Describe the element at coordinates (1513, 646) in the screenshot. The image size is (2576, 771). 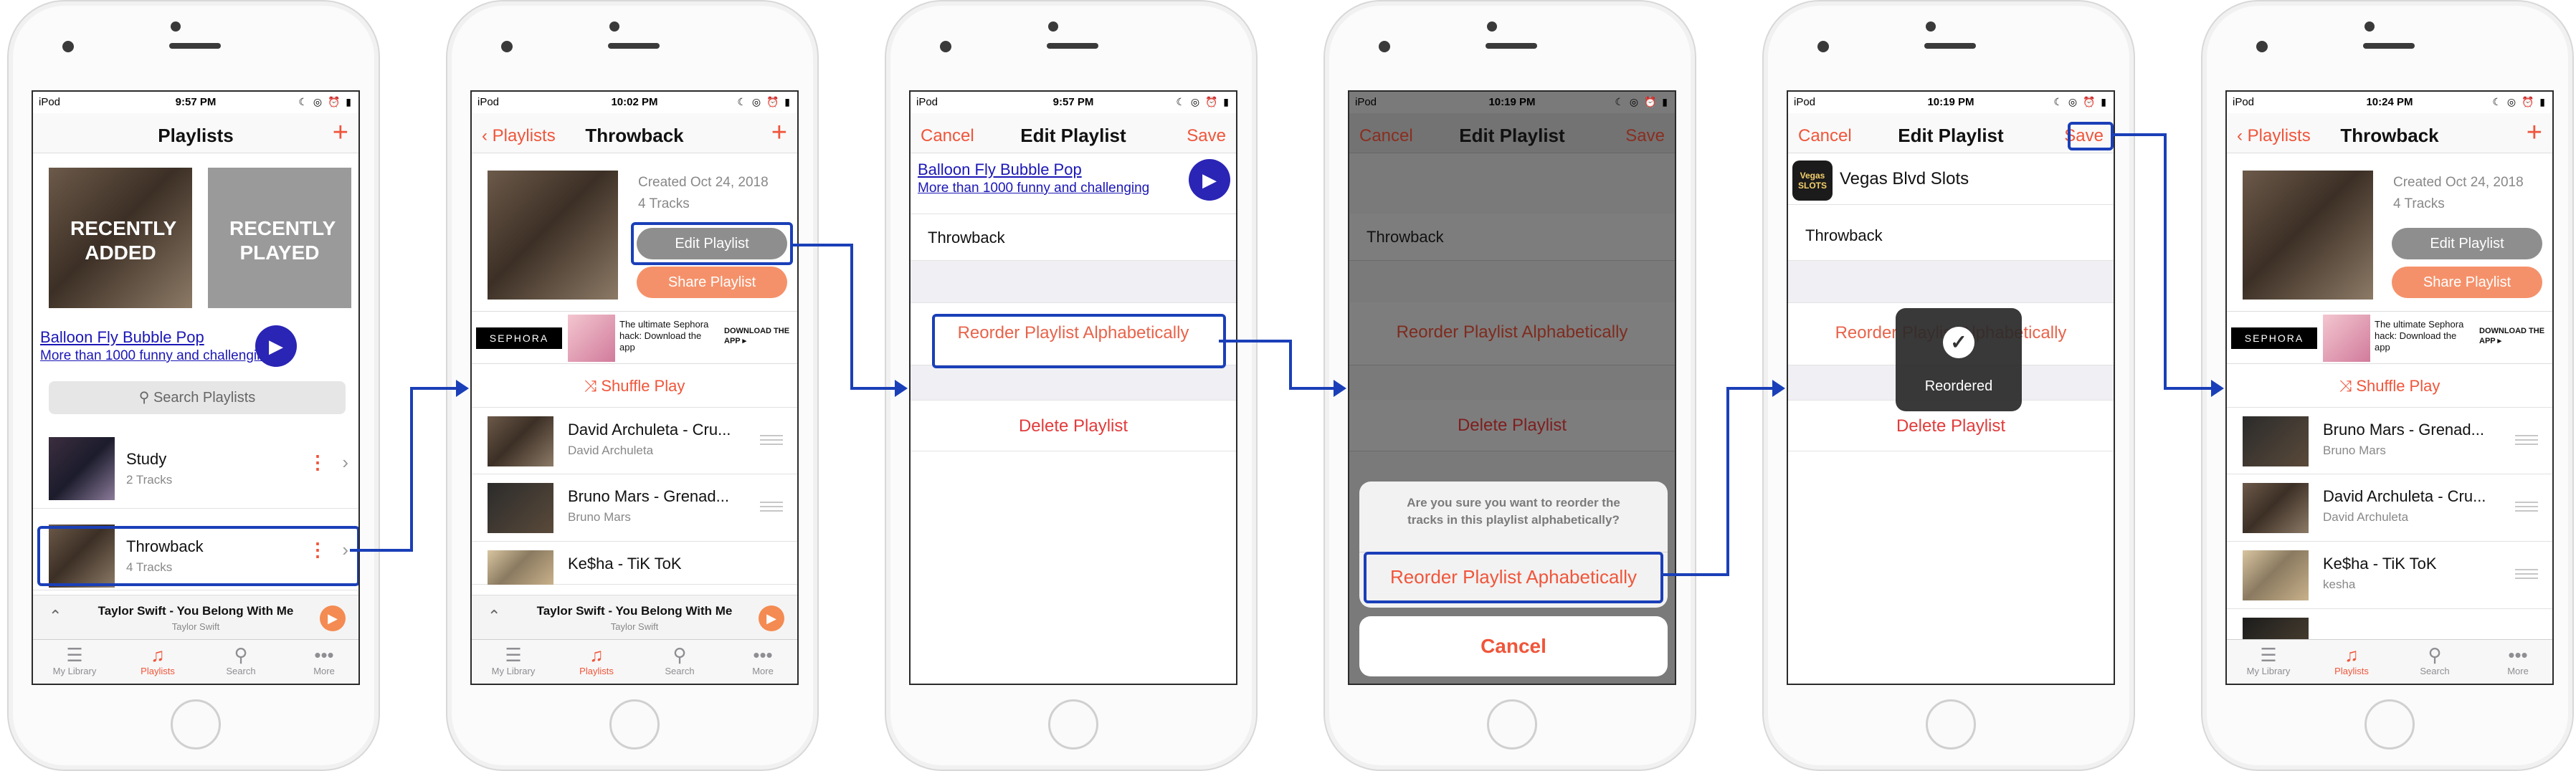
I see `sheet-cancel-button: Cancel` at that location.